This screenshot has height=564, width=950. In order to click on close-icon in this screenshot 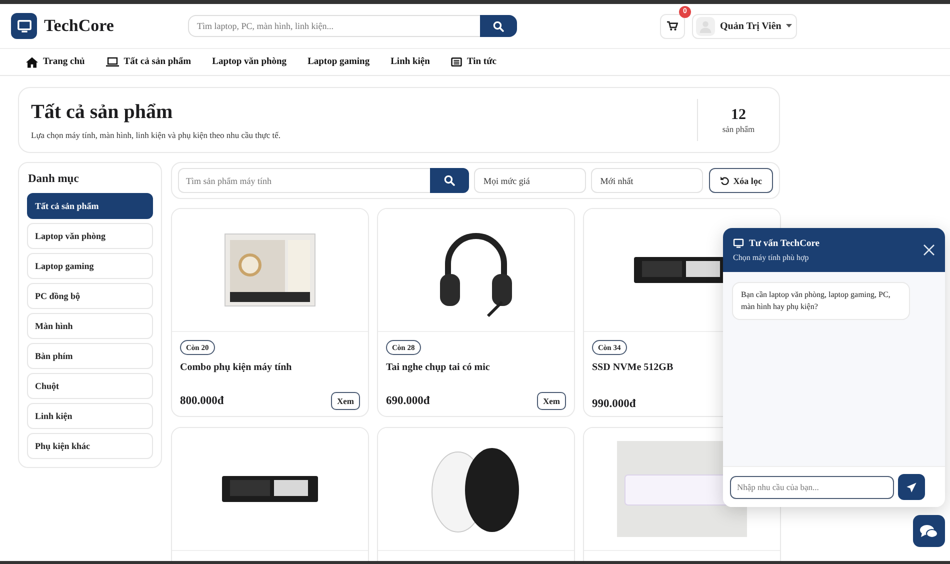, I will do `click(929, 250)`.